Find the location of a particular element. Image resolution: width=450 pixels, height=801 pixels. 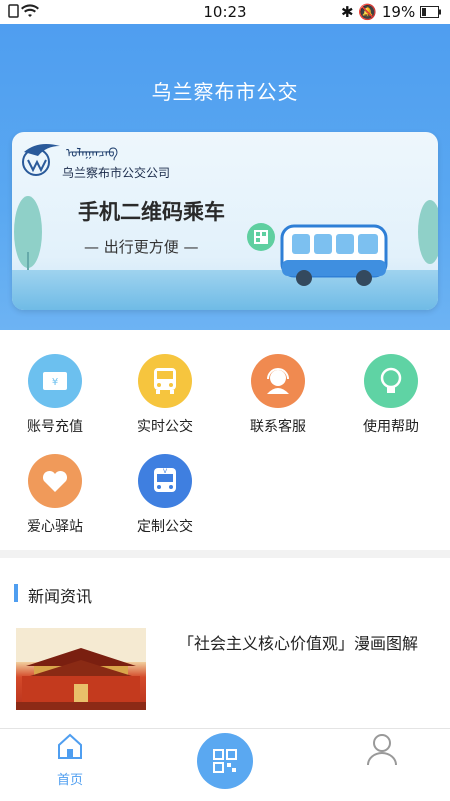

wallet-icon: ¥ is located at coordinates (55, 381).